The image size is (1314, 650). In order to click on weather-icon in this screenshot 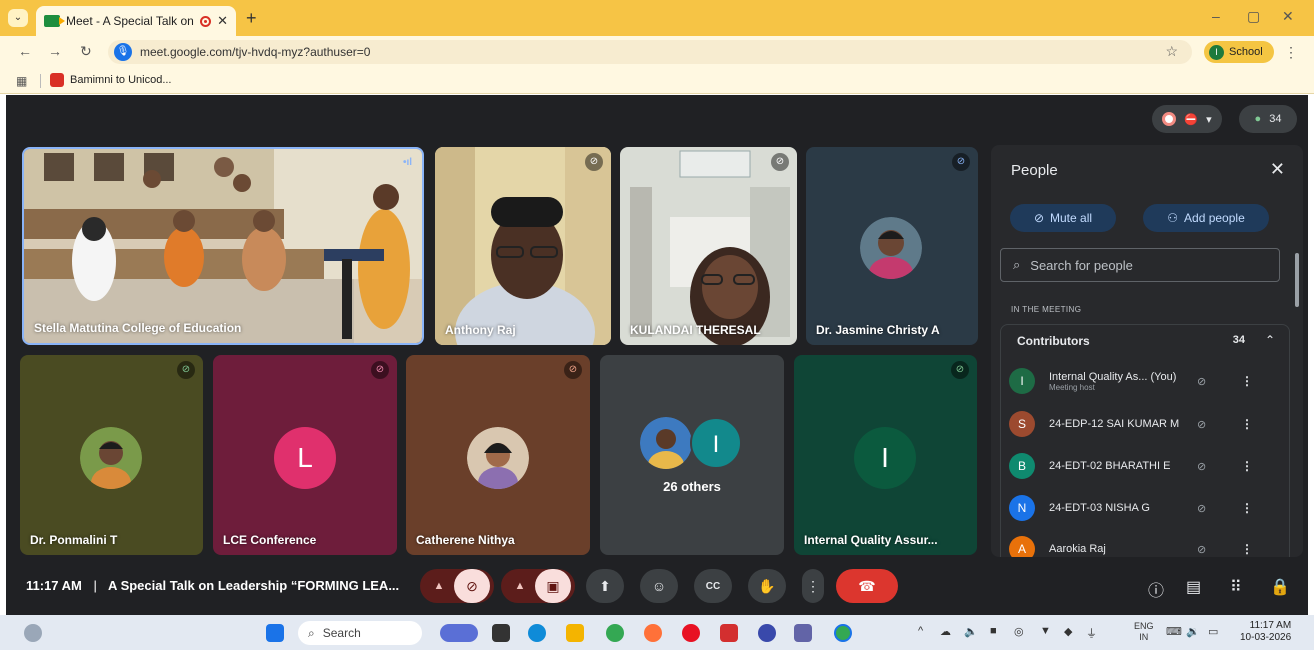, I will do `click(33, 633)`.